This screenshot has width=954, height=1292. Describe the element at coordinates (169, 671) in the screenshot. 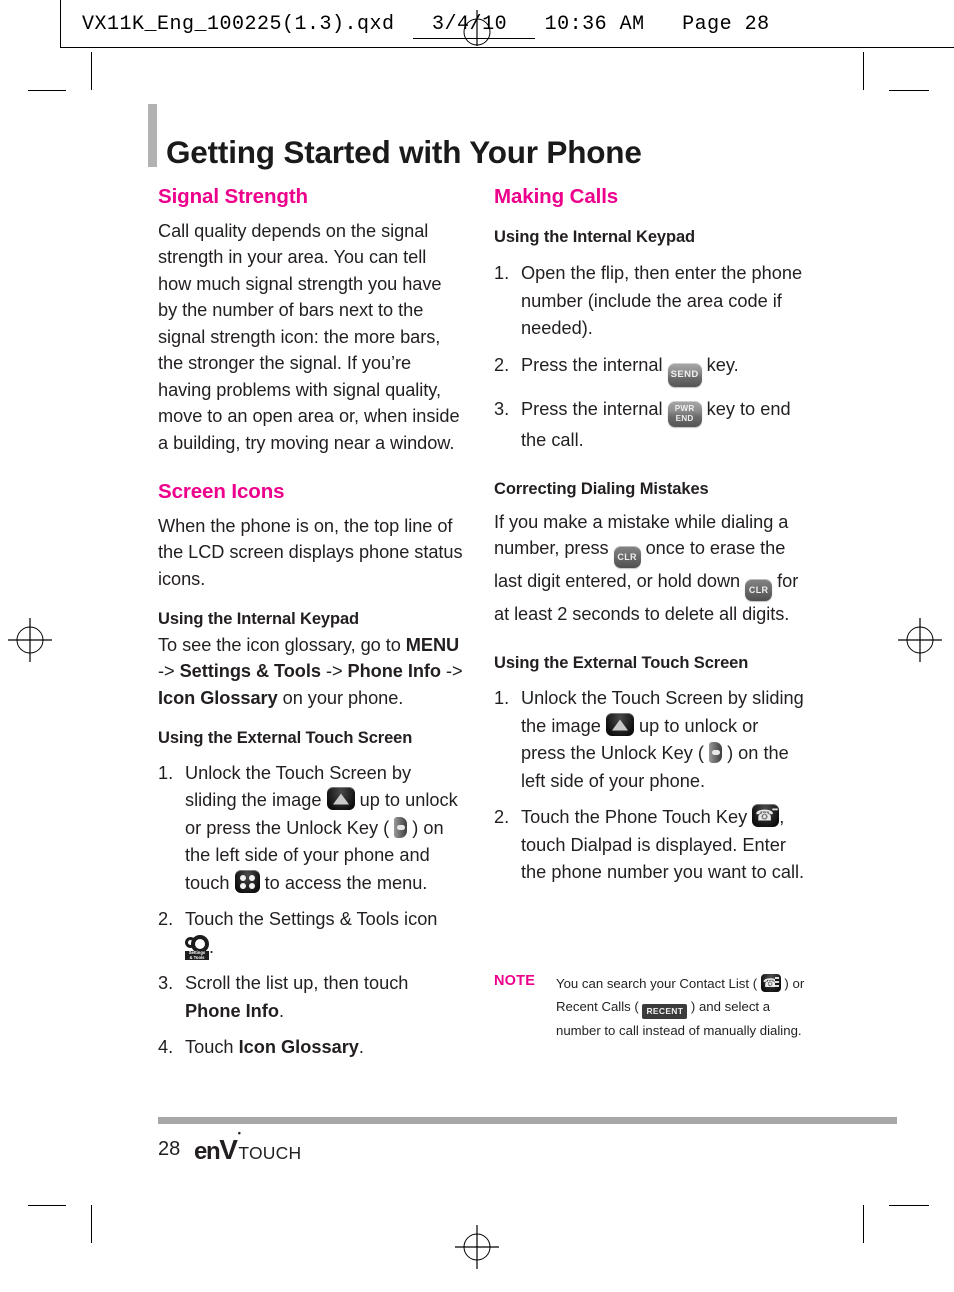

I see `path-arrow-1: ->` at that location.